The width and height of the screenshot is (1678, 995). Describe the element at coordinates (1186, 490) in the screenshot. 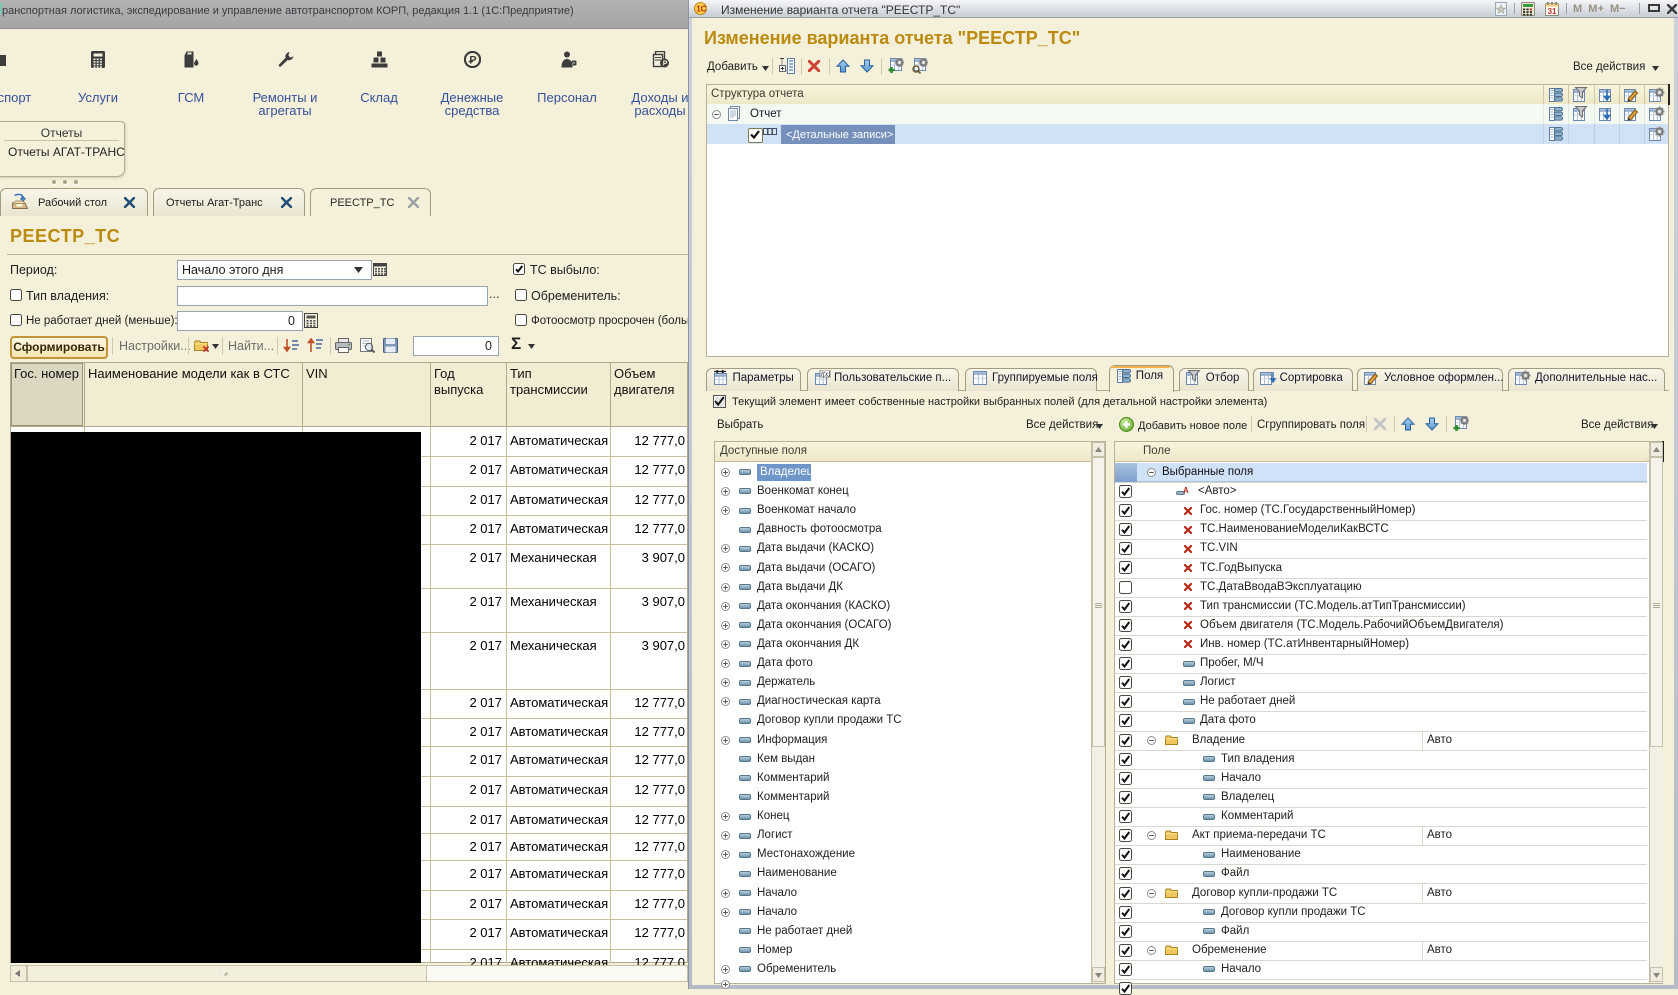

I see `svg-text: A` at that location.